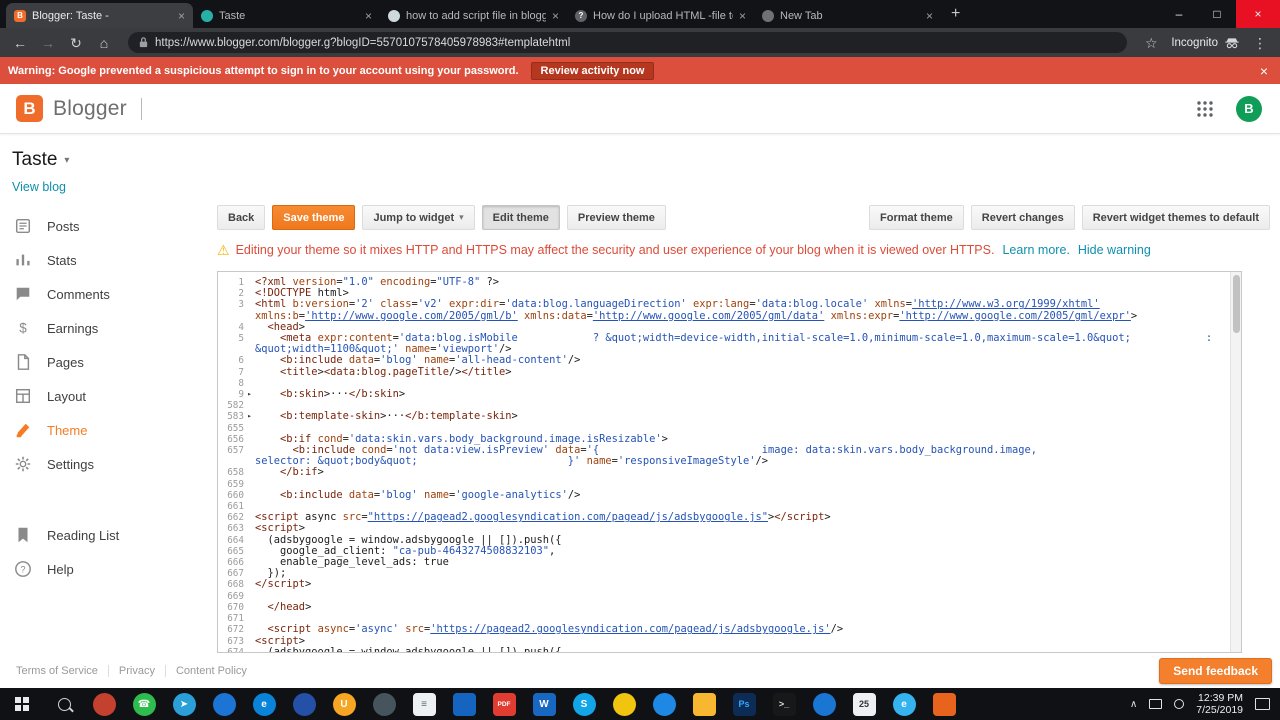 Image resolution: width=1280 pixels, height=720 pixels. Describe the element at coordinates (99, 15) in the screenshot. I see `browser-tab-blogger-taste: B Blogger: Taste - ×` at that location.